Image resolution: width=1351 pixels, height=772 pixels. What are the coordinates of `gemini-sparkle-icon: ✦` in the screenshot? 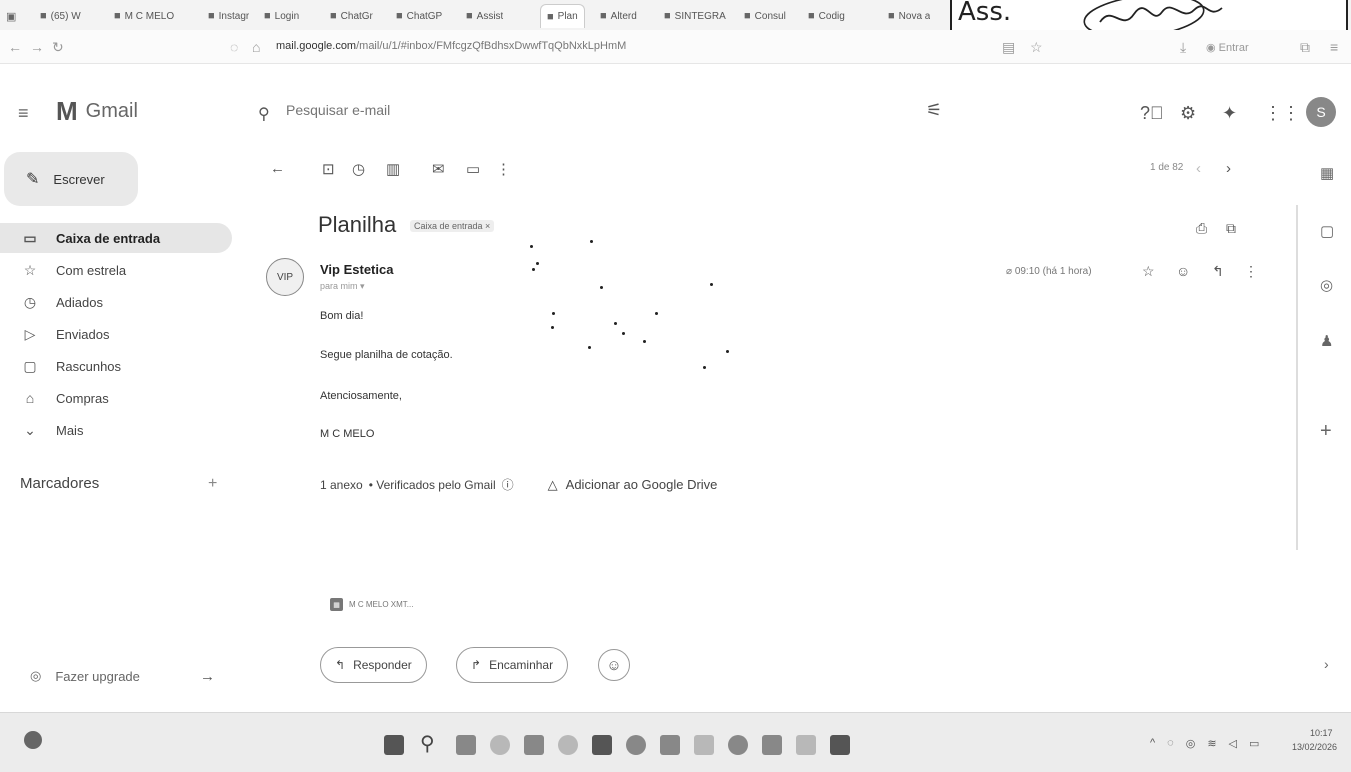 It's located at (1229, 113).